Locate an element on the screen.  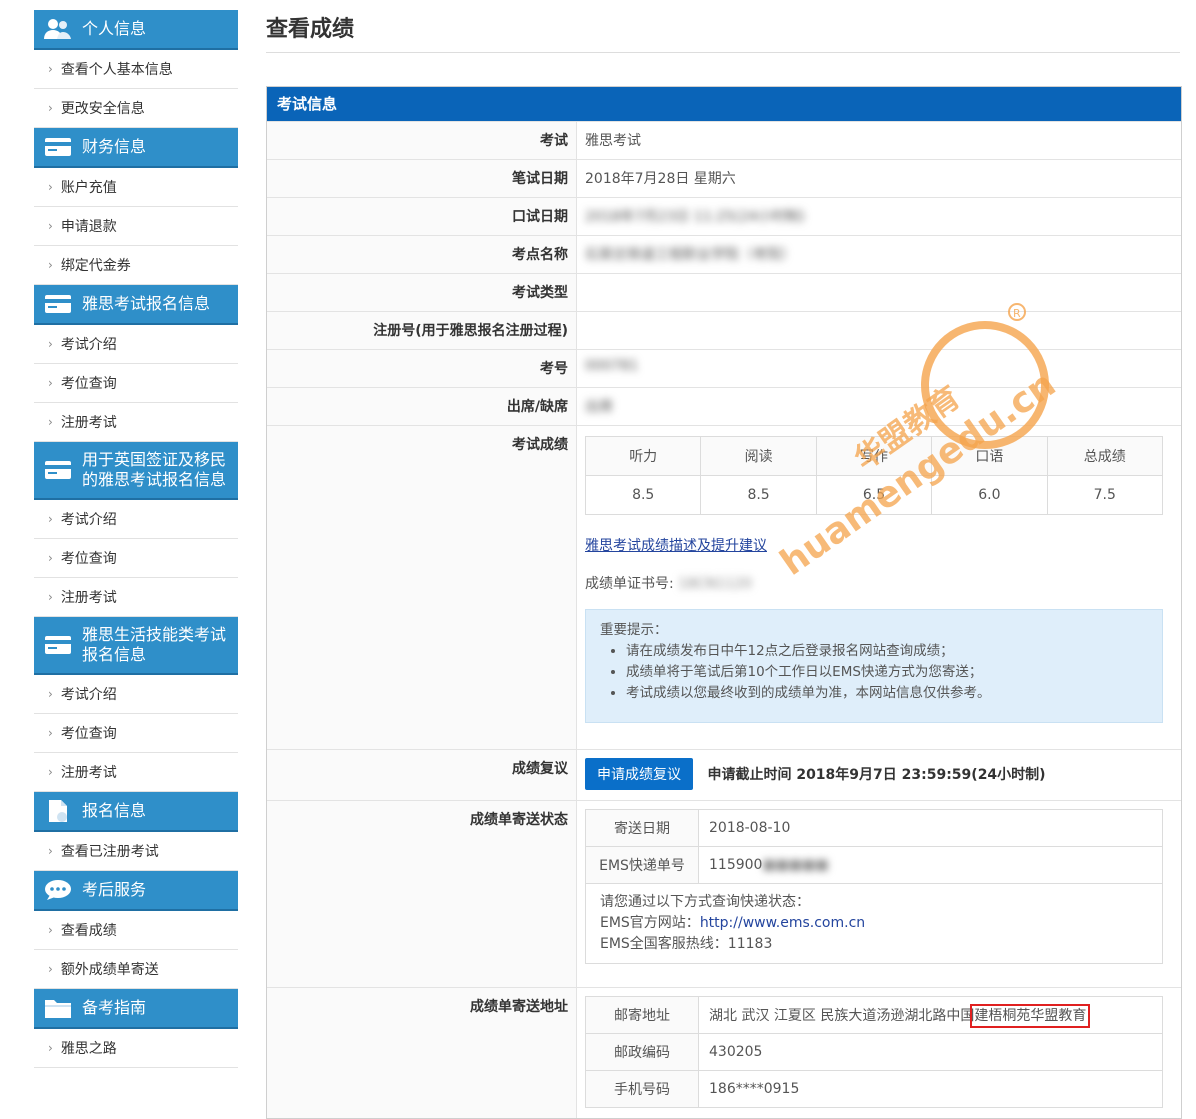
score-header: 写作 is located at coordinates (874, 456).